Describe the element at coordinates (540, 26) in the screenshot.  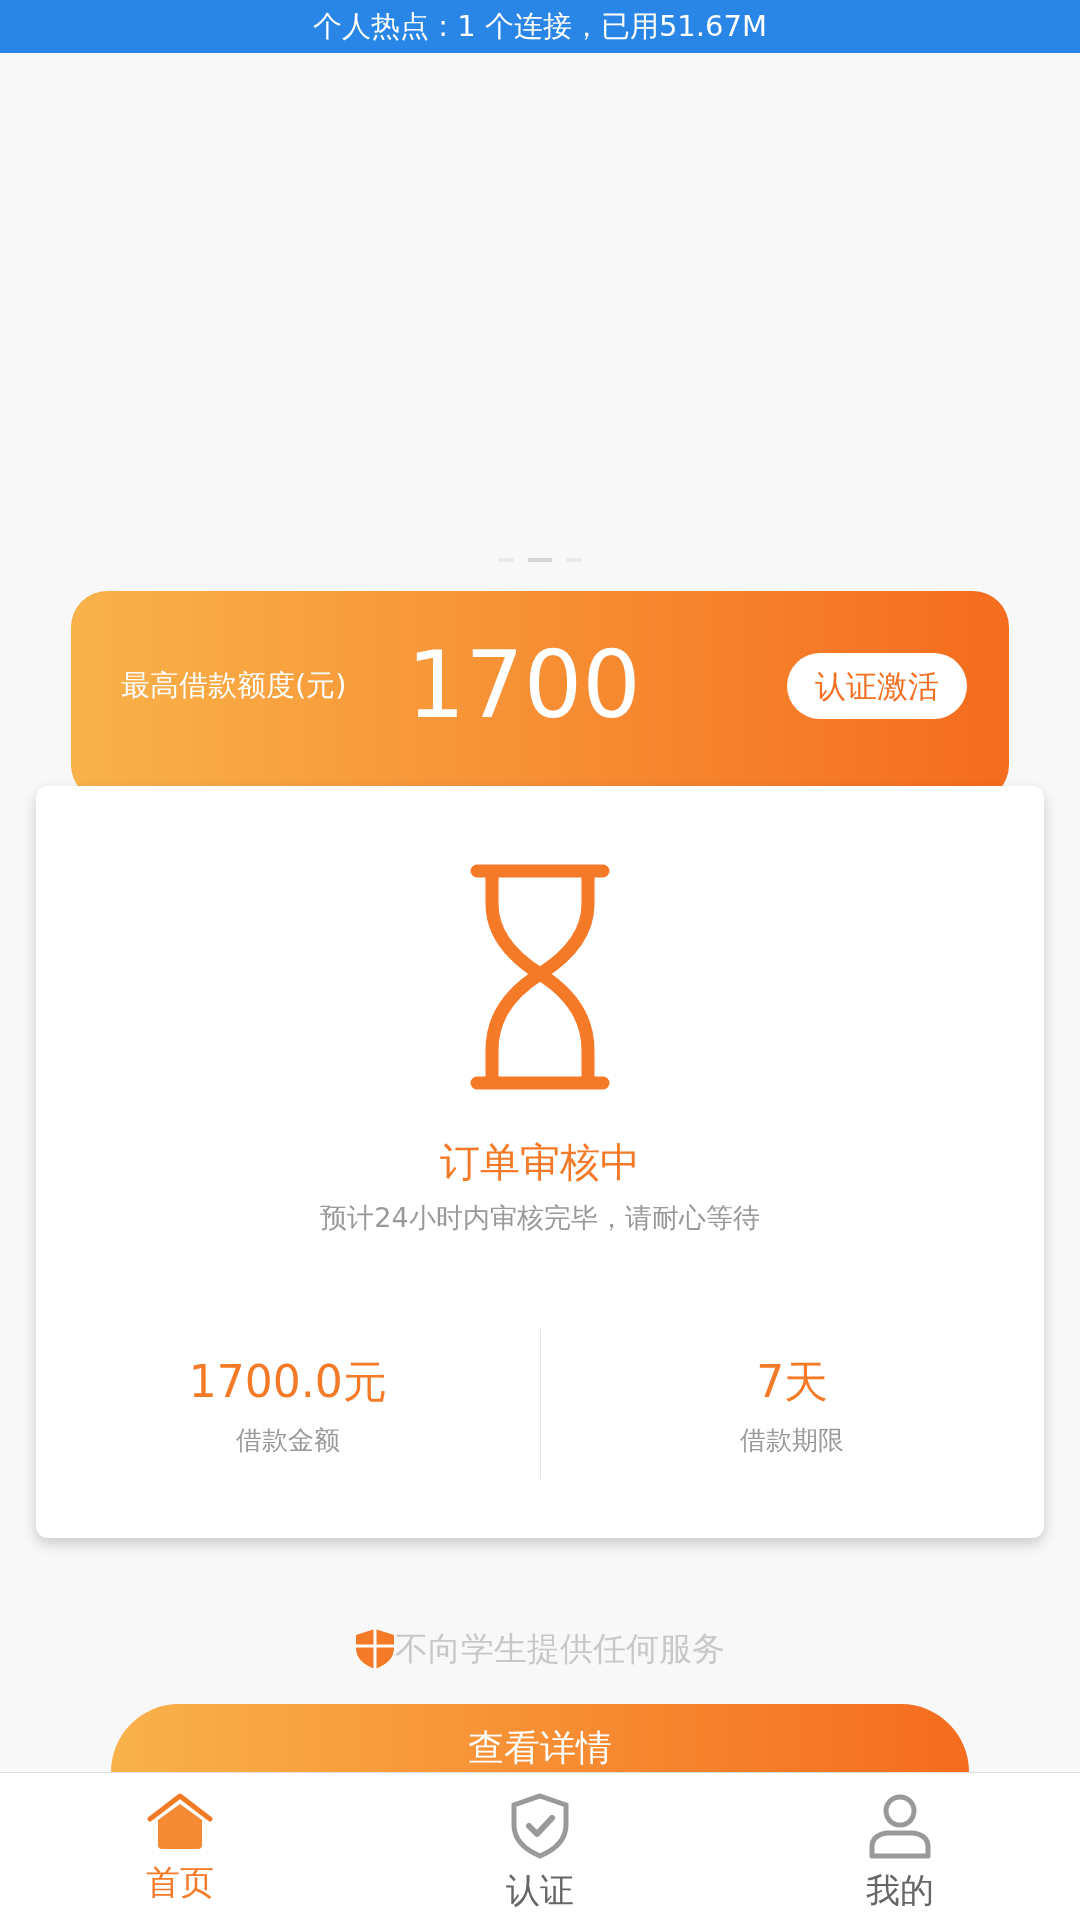
I see `status-text: 个人热点 : 1 个连接，已用51.67M` at that location.